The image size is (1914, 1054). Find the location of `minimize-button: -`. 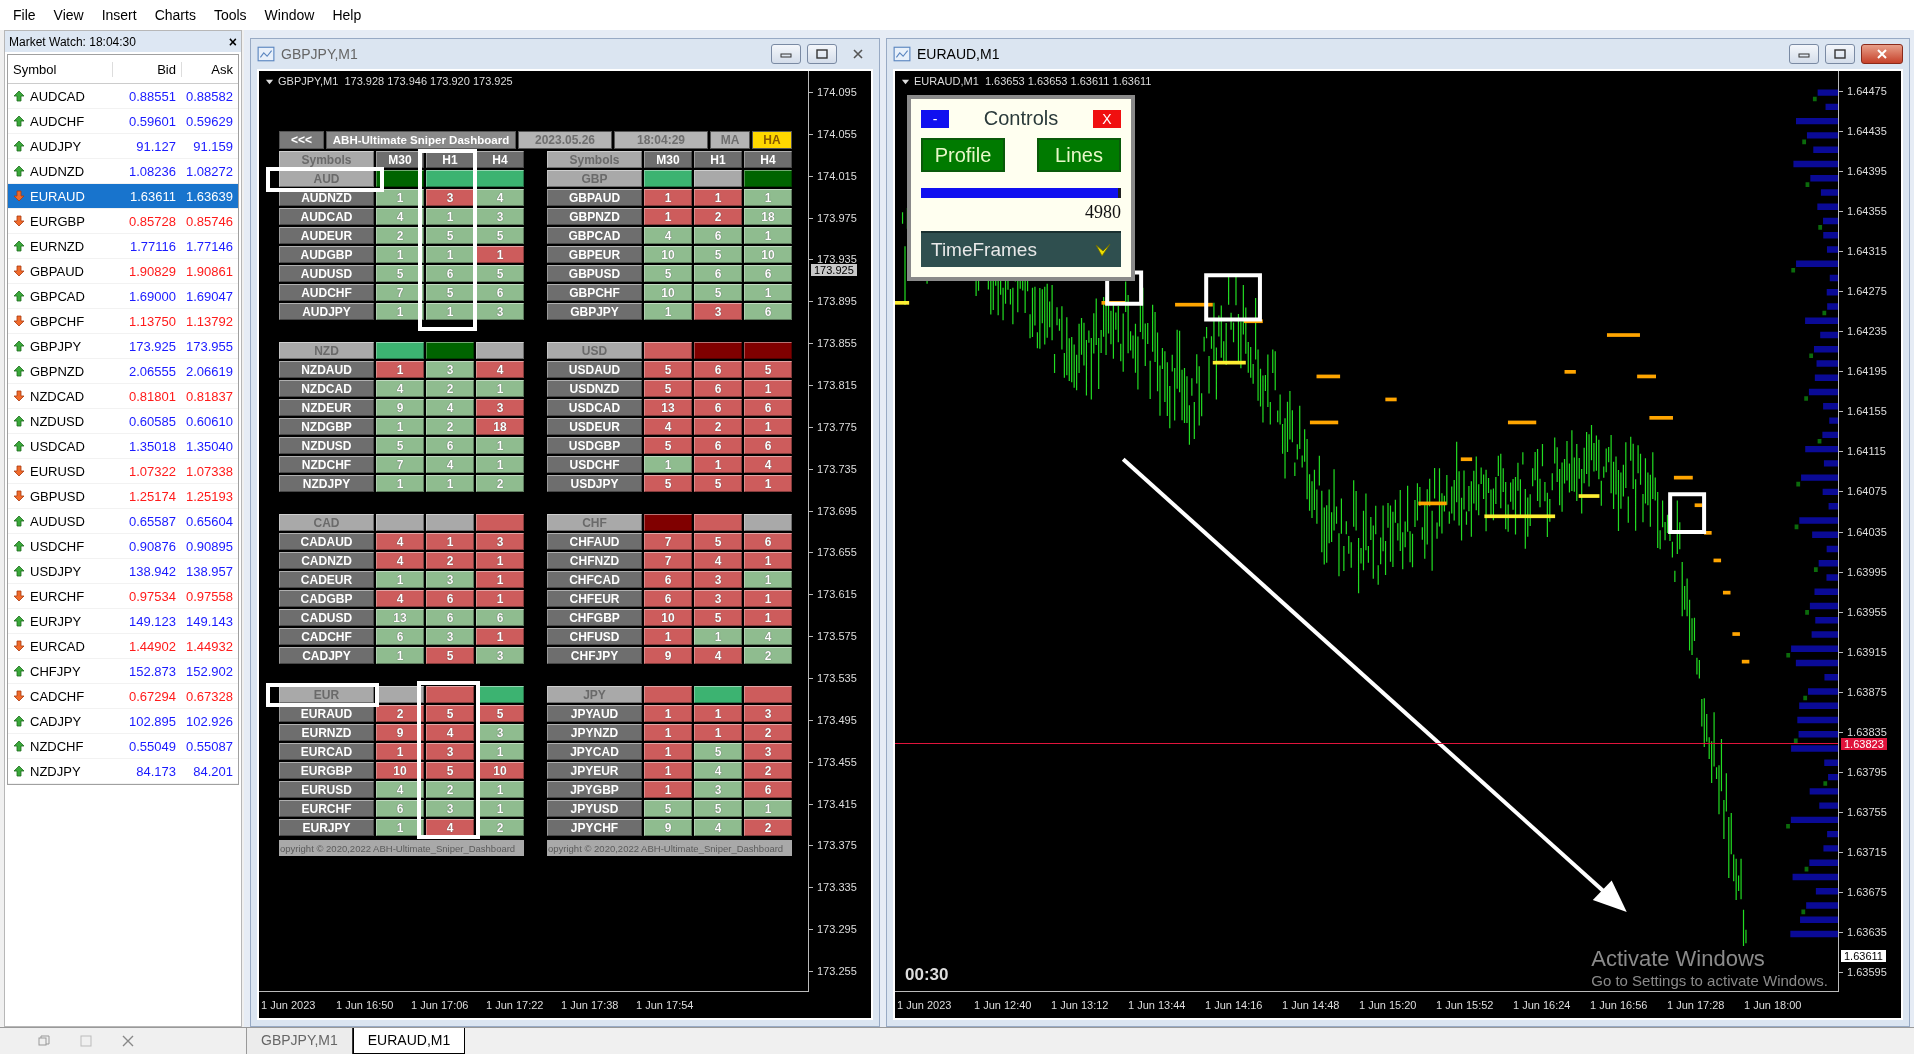

minimize-button: - is located at coordinates (935, 118).